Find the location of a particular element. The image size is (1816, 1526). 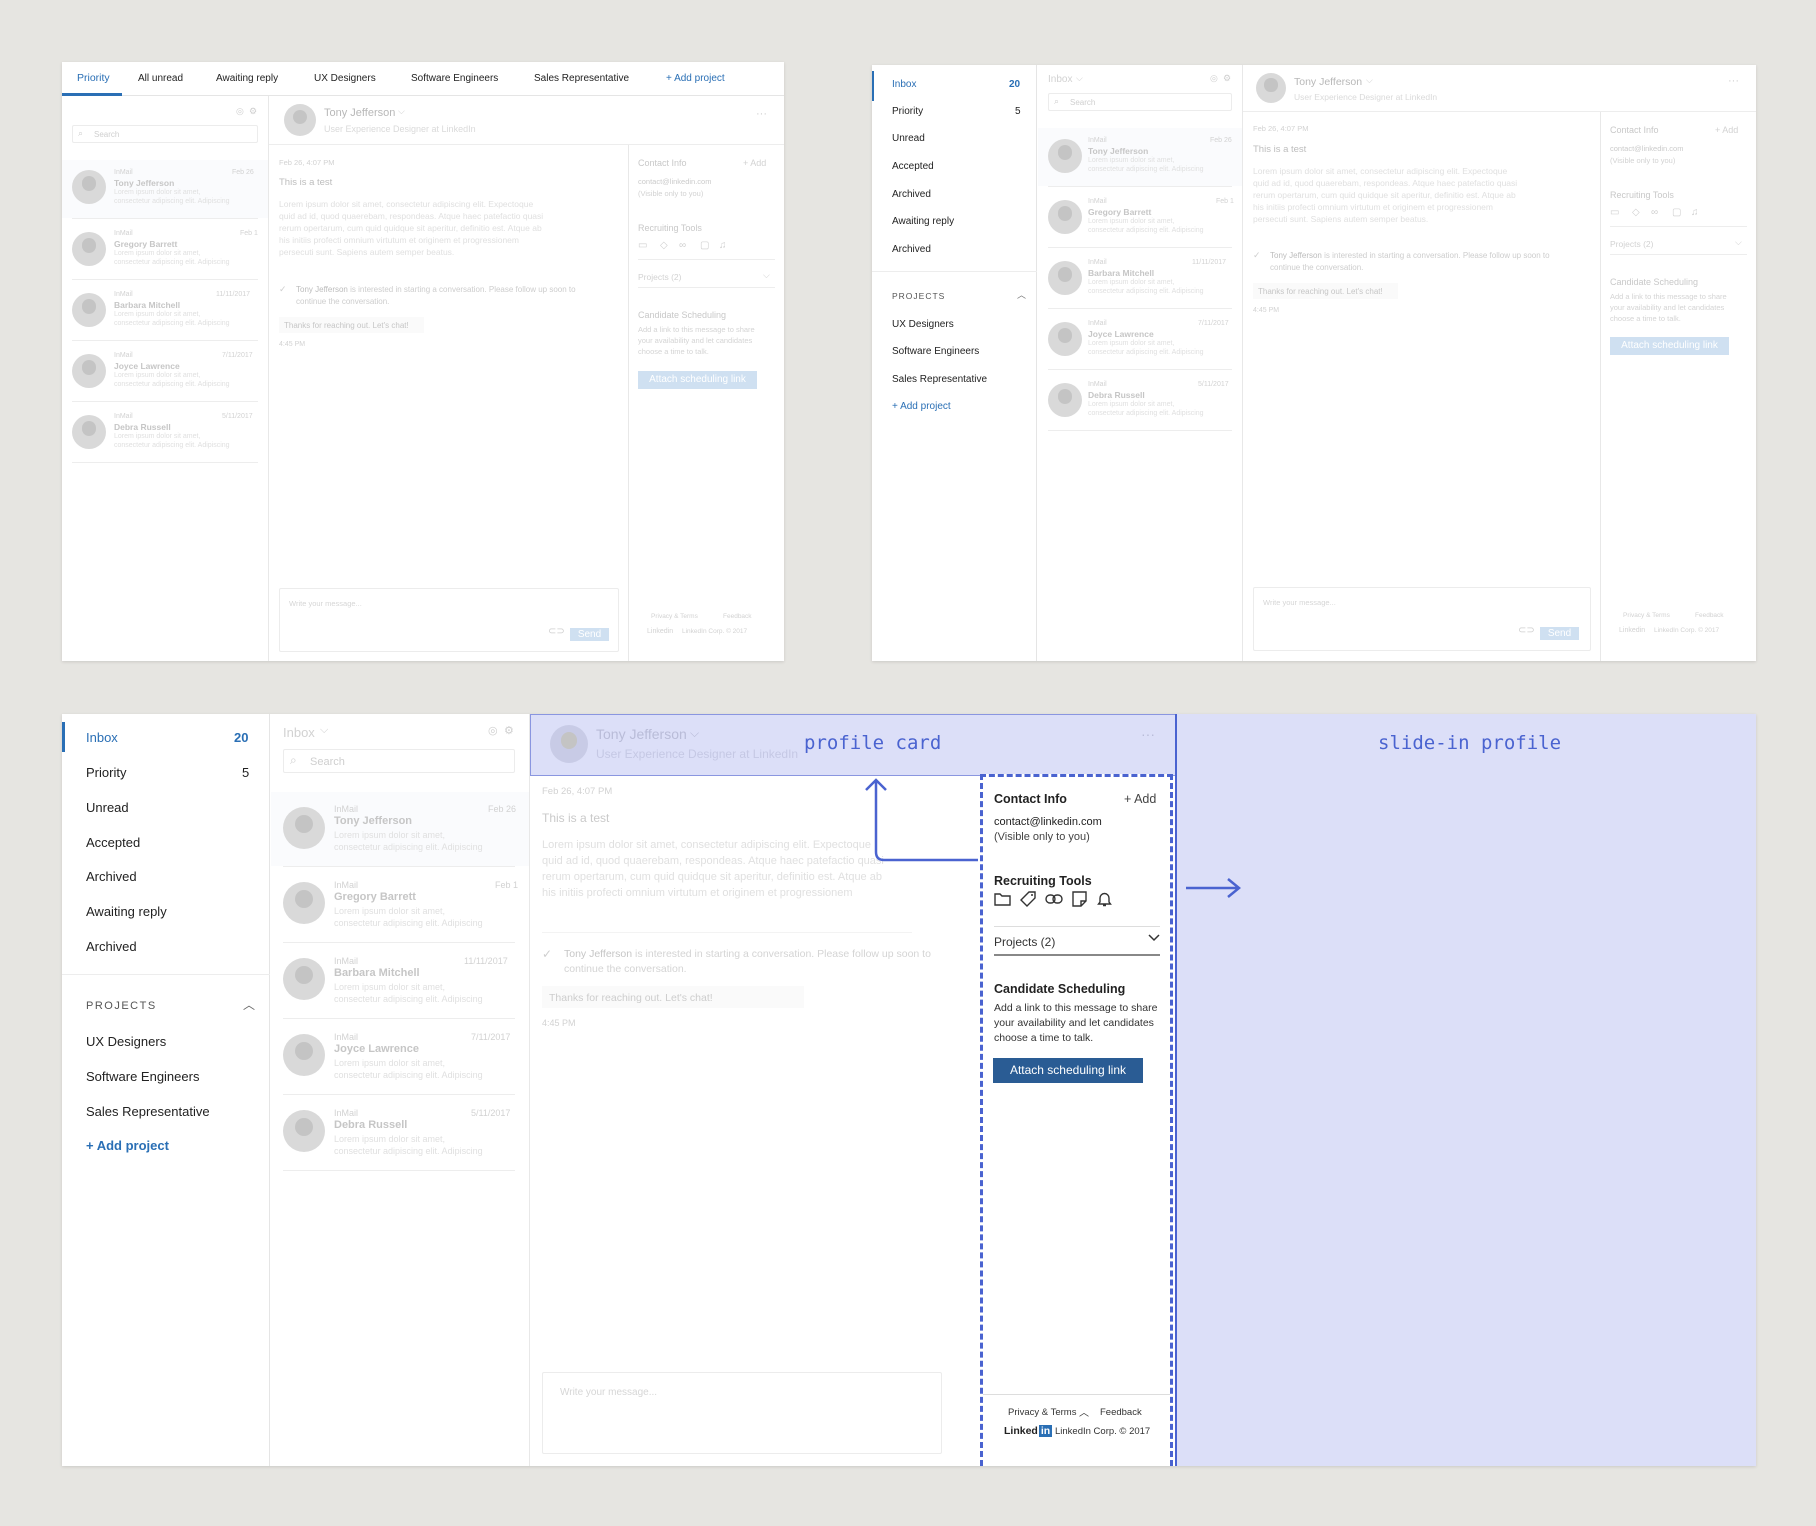

conversation-name: Barbara Mitchell is located at coordinates (147, 305).